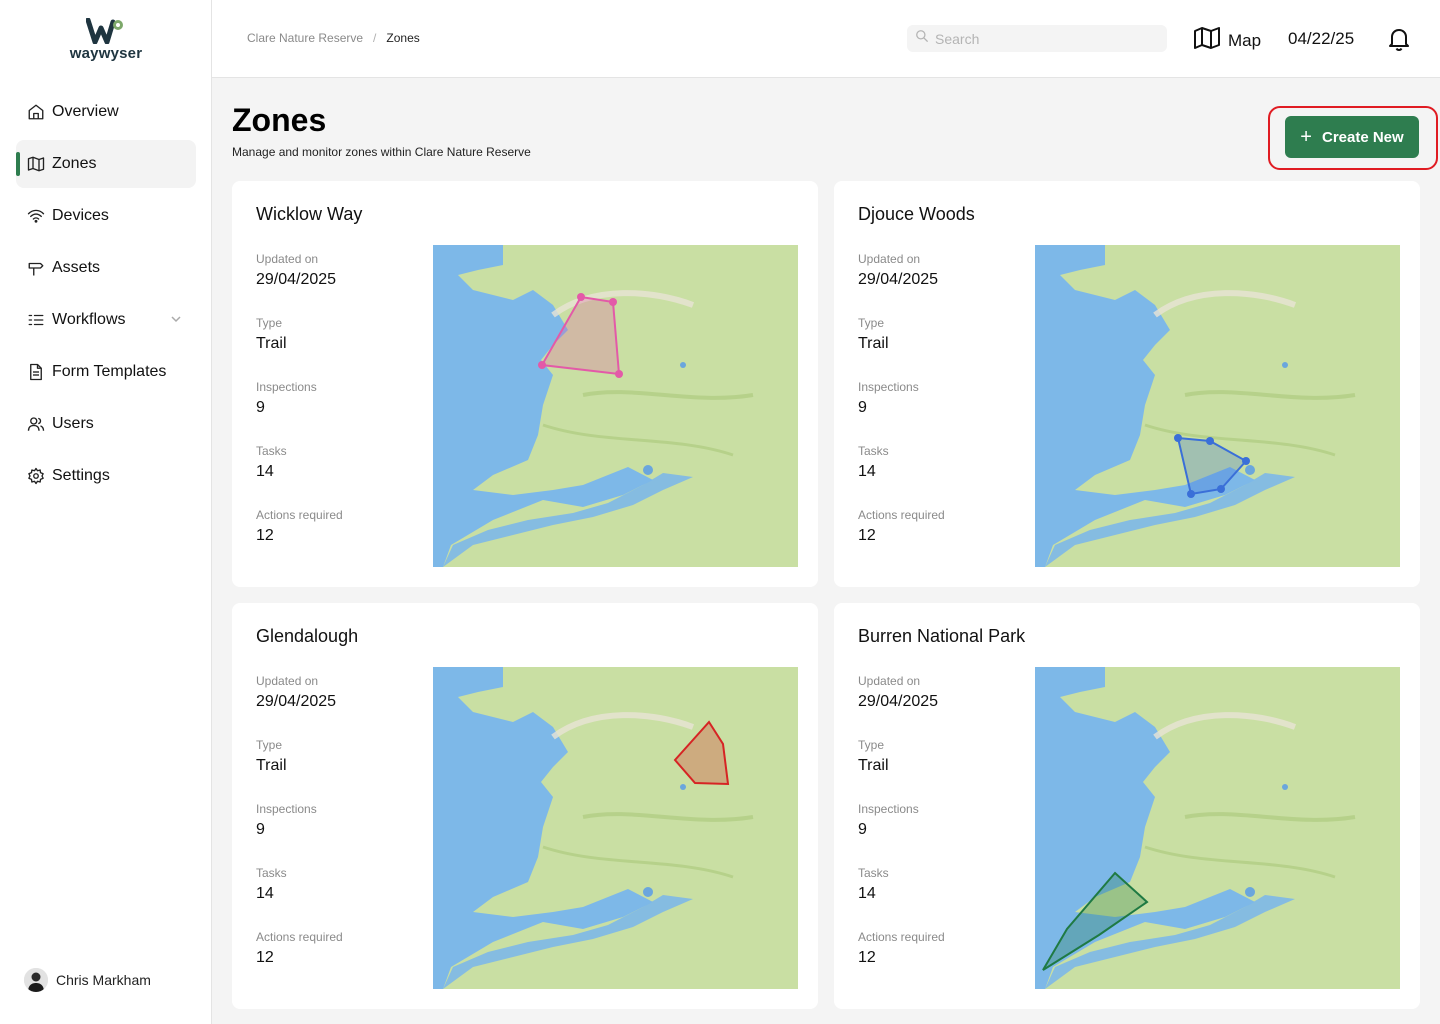  I want to click on avatar, so click(36, 980).